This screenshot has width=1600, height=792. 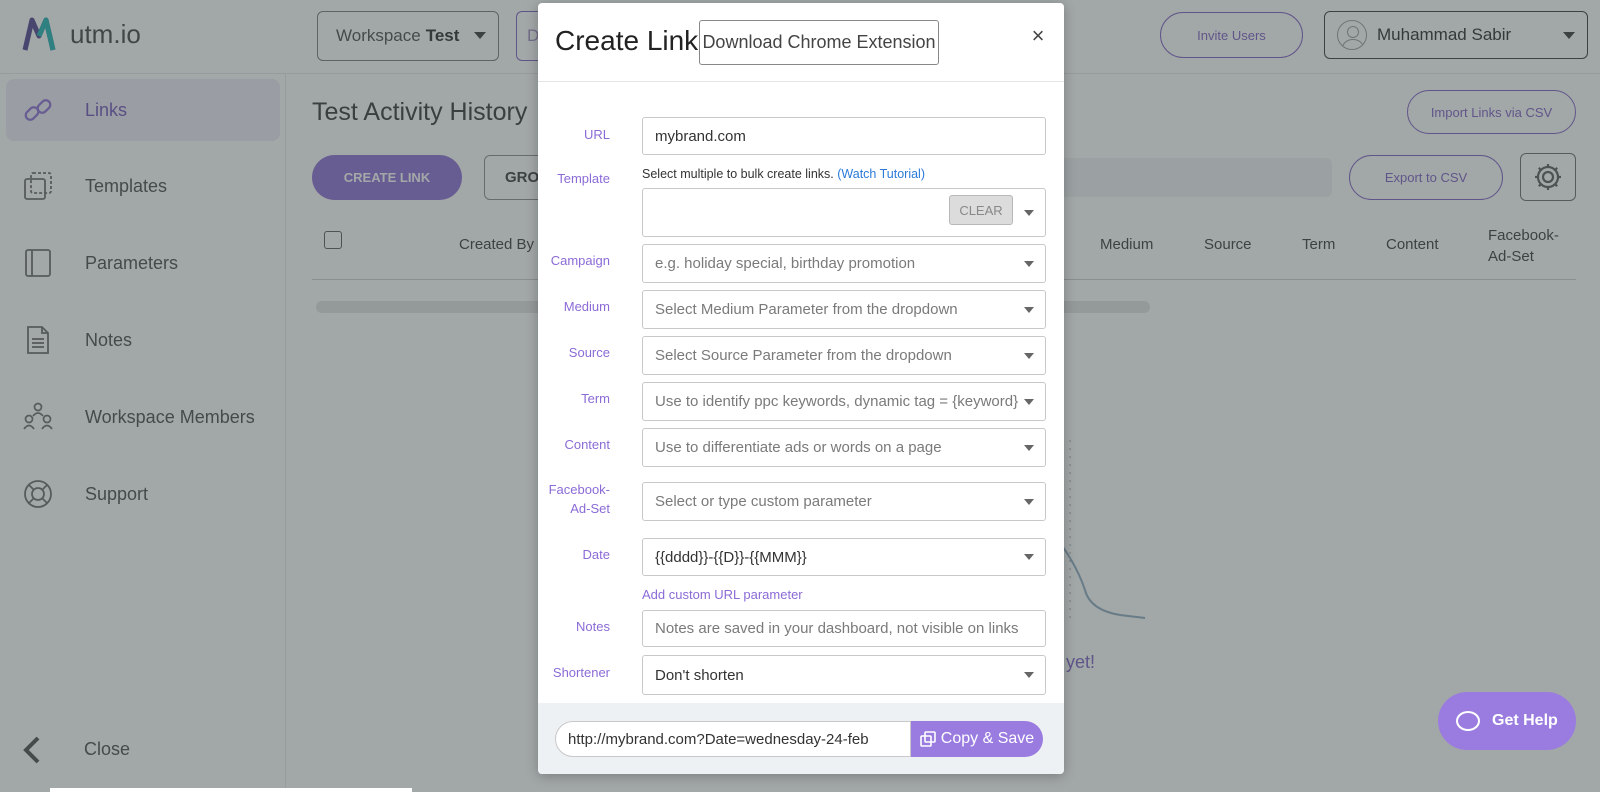 What do you see at coordinates (844, 675) in the screenshot?
I see `shortener-select: Don't shorten` at bounding box center [844, 675].